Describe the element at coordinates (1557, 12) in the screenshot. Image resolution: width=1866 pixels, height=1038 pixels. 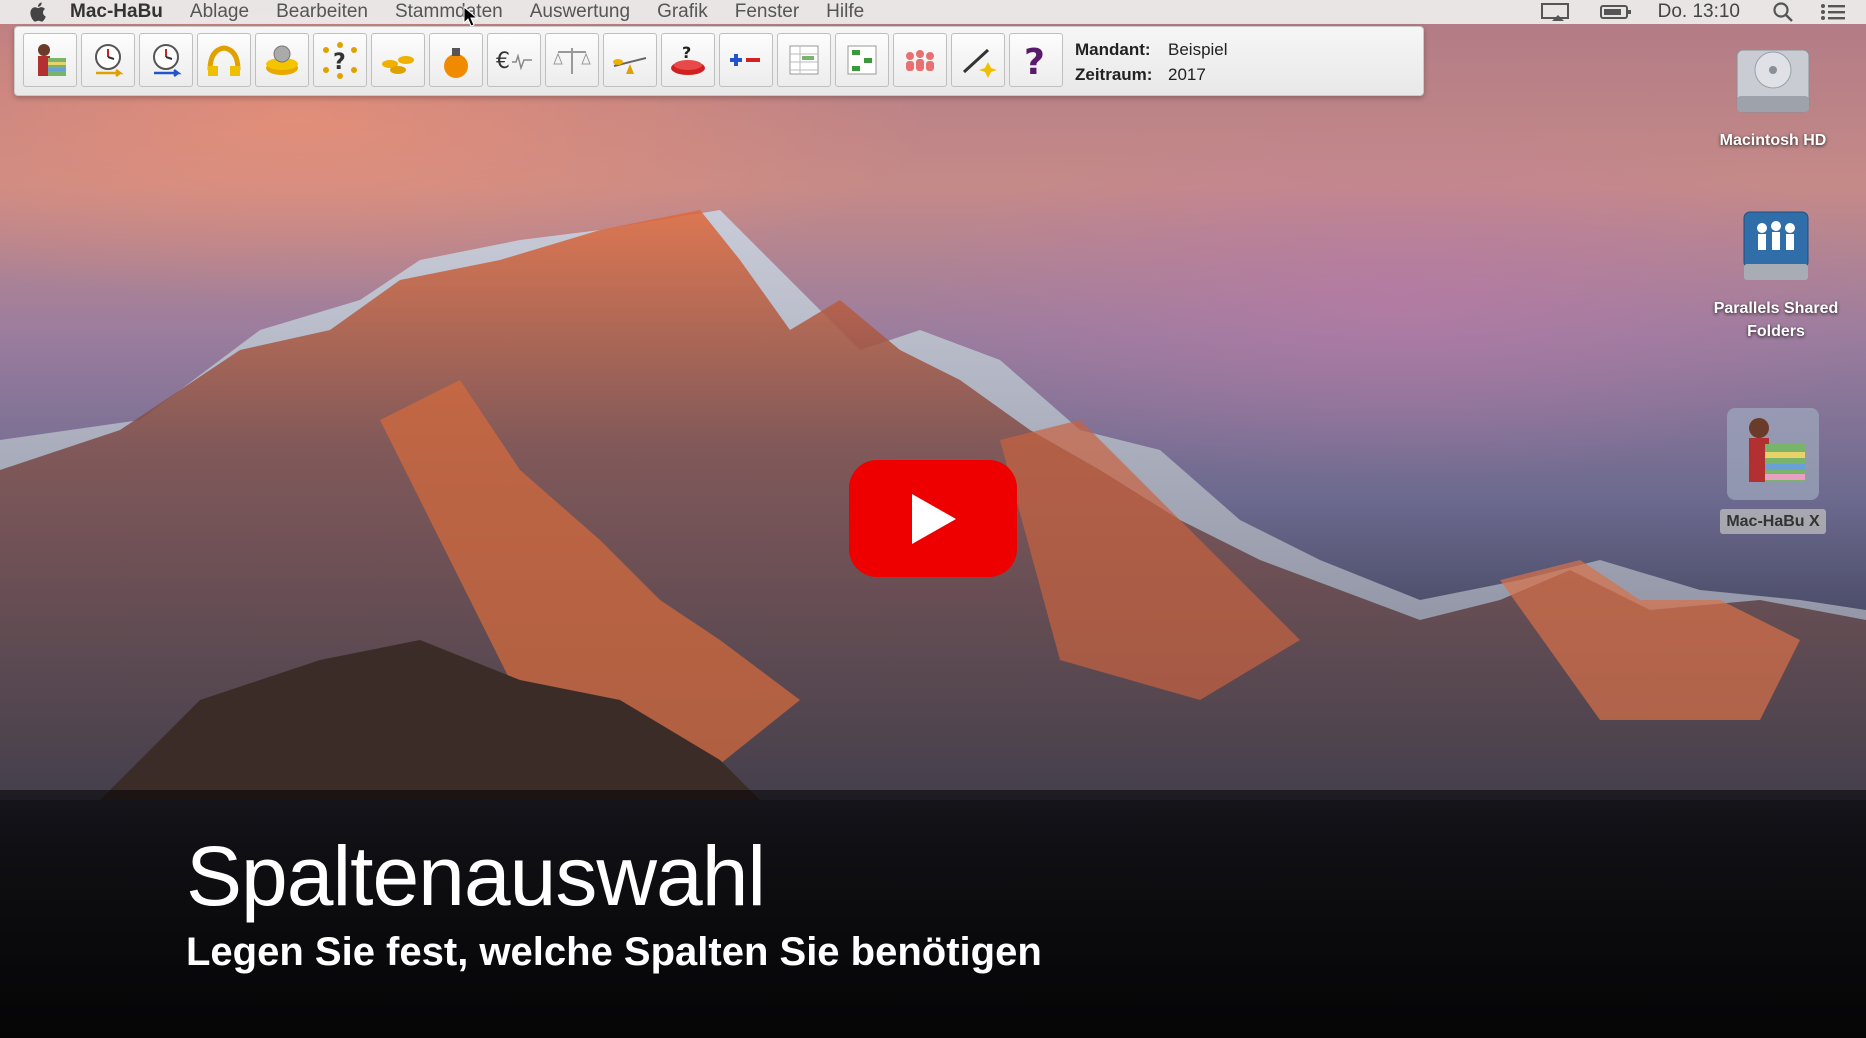
I see `display-icon` at that location.